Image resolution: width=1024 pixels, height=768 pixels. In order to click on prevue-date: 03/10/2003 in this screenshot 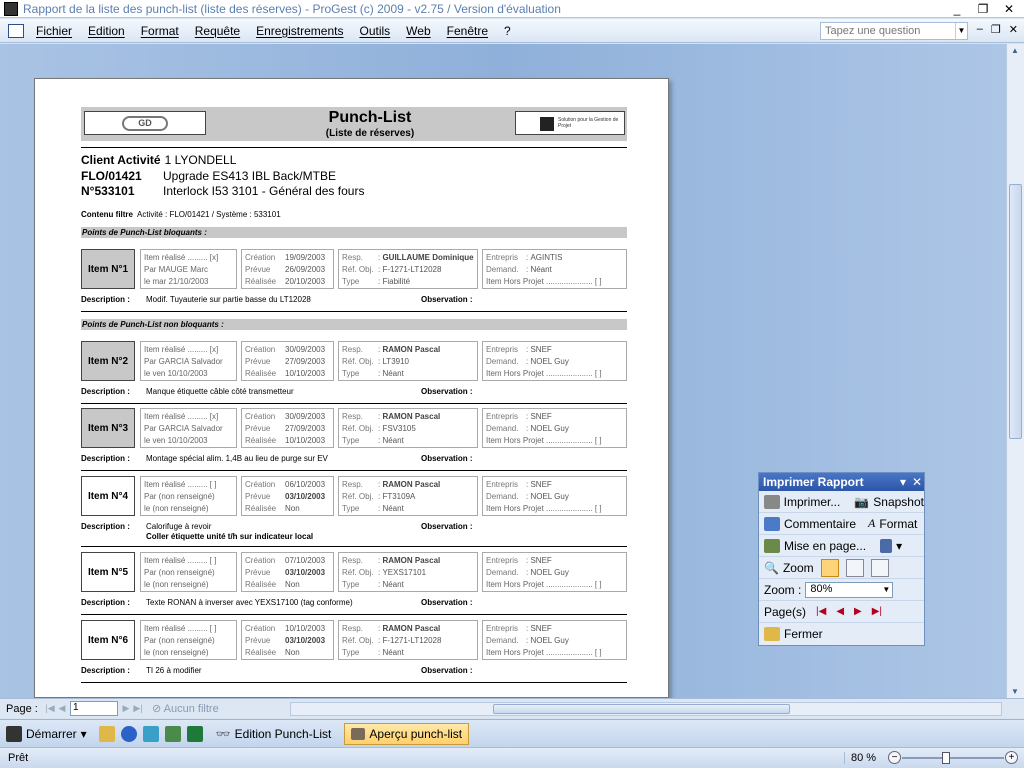, I will do `click(305, 496)`.